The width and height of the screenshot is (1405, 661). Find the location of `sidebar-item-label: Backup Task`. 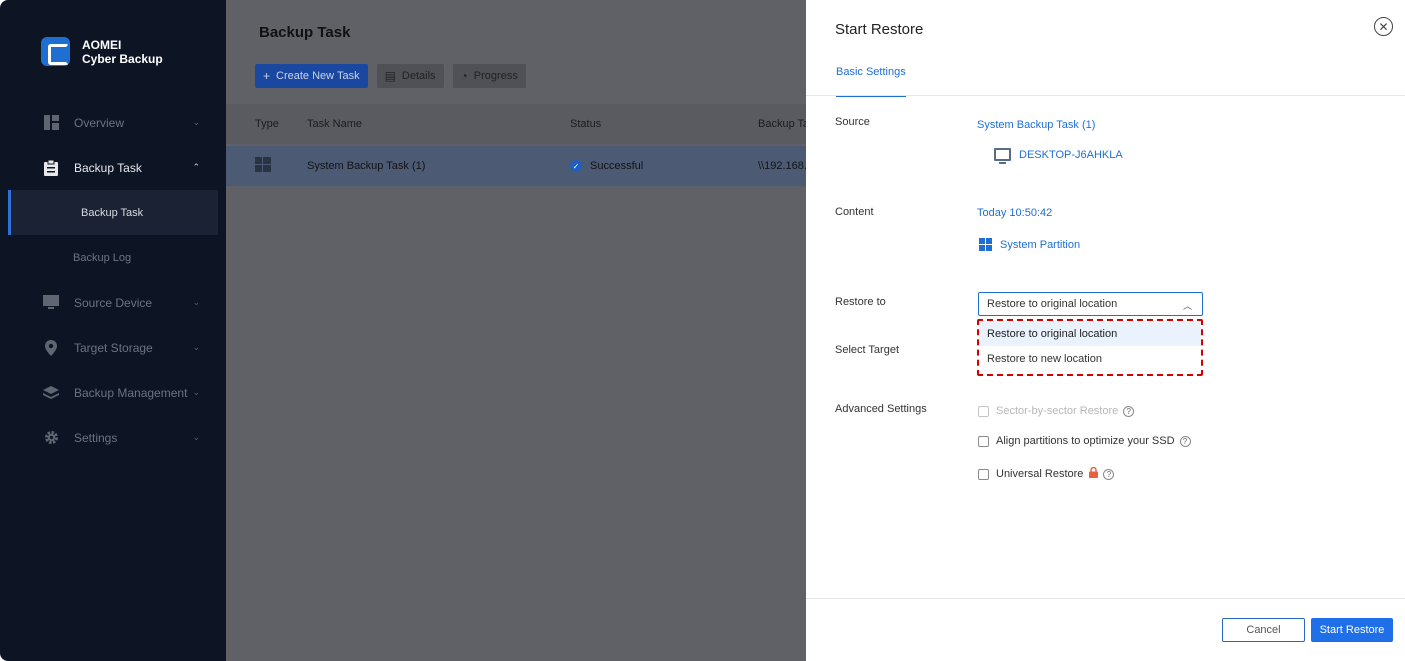

sidebar-item-label: Backup Task is located at coordinates (108, 167).